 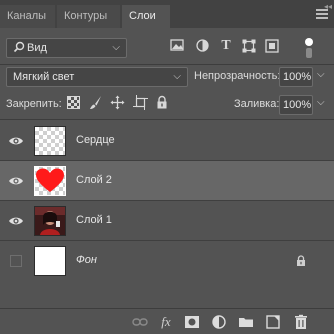 I want to click on opacity-label: Непрозрачность:, so click(x=237, y=76).